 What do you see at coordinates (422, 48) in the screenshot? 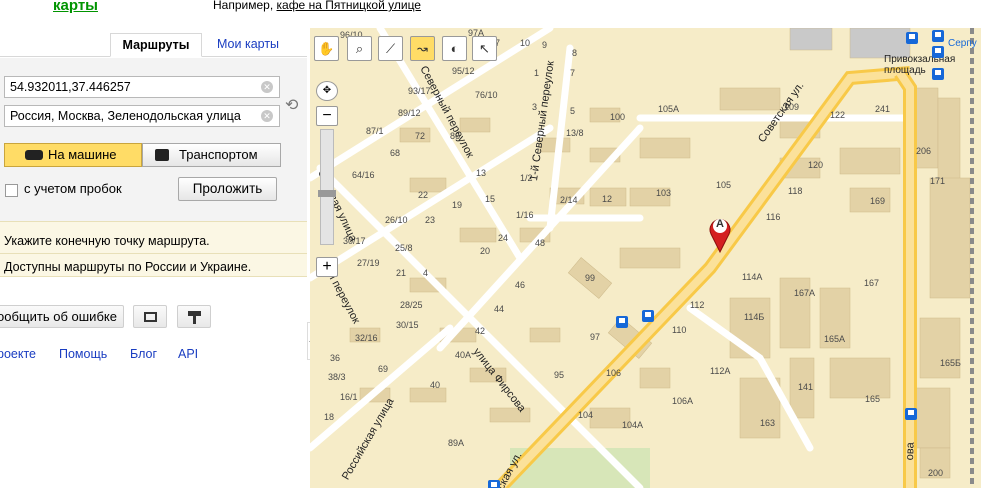
I see `route-tool-icon: ↝` at bounding box center [422, 48].